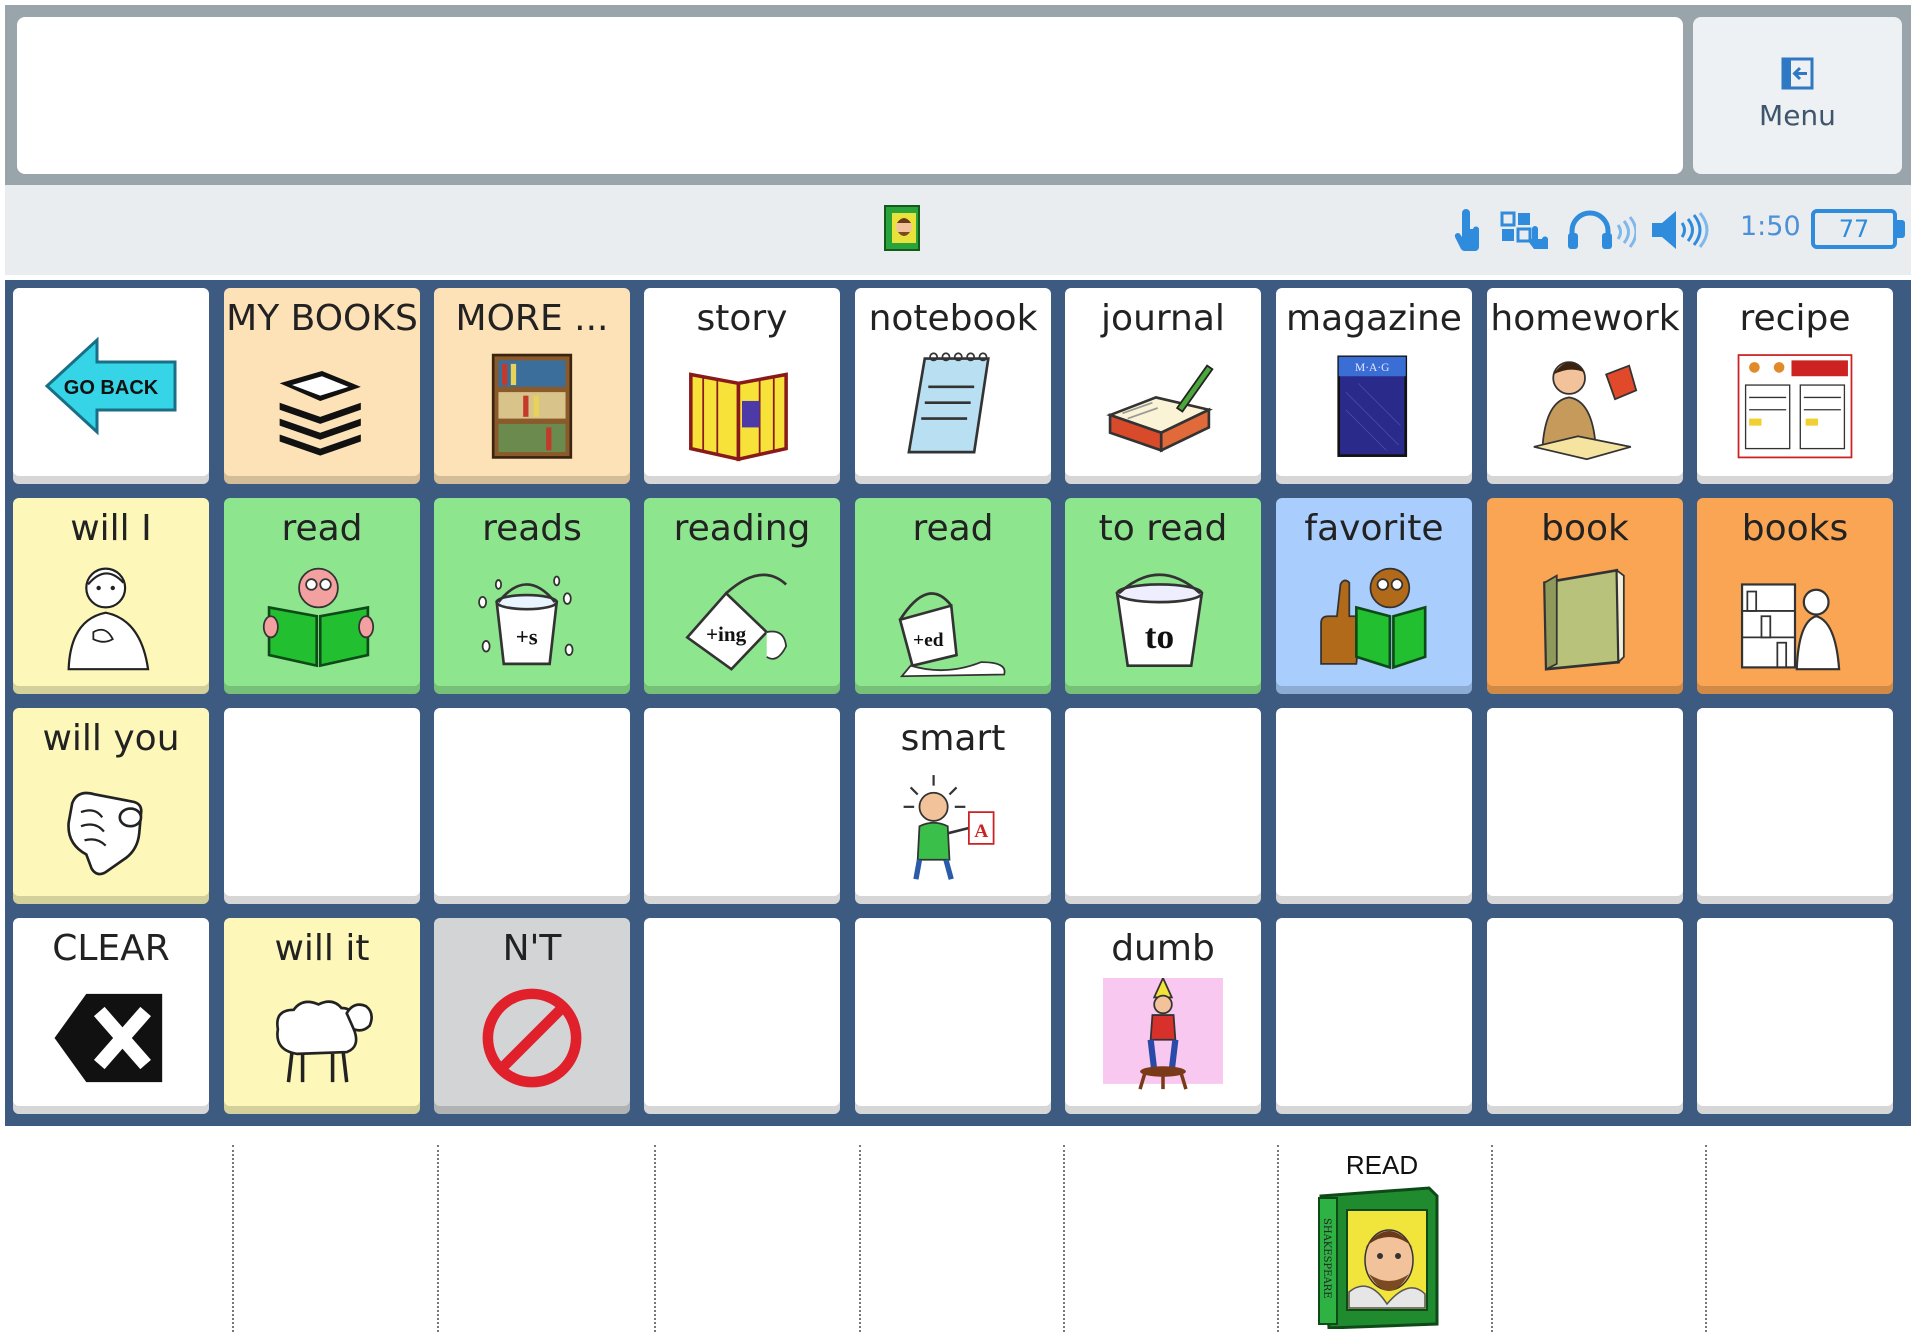 This screenshot has width=1916, height=1332. Describe the element at coordinates (318, 617) in the screenshot. I see `person-reading-icon` at that location.